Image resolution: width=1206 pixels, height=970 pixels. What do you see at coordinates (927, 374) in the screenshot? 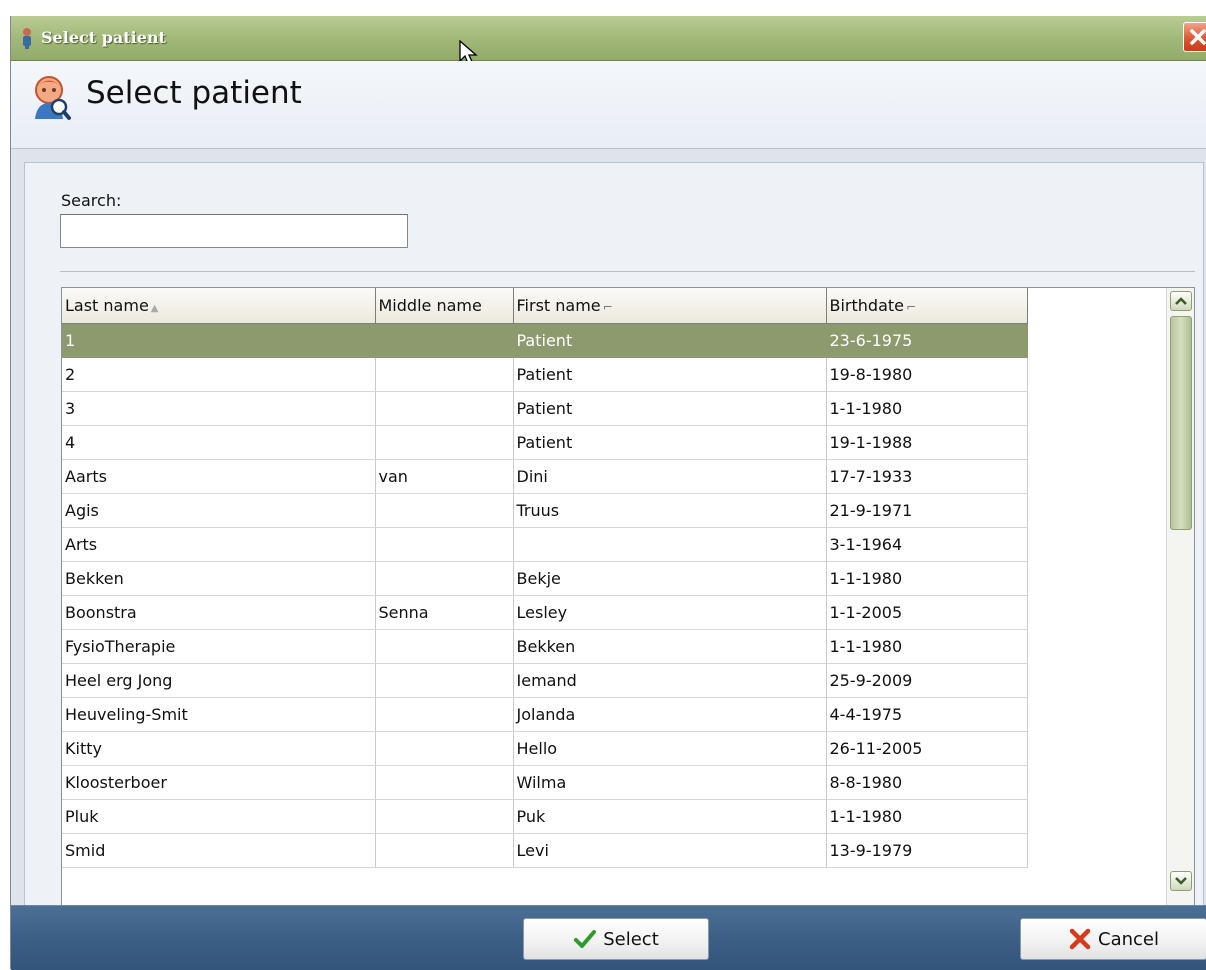
I see `cell-birthdate: 19-8-1980` at bounding box center [927, 374].